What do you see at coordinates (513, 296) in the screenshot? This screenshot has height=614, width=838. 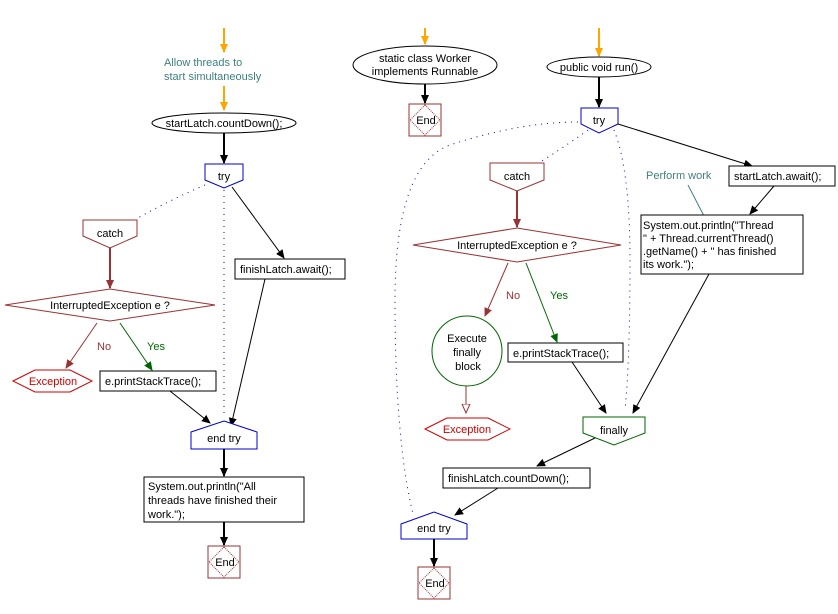 I see `run-no-label: No` at bounding box center [513, 296].